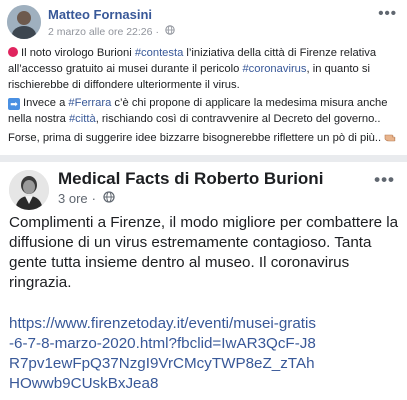 This screenshot has width=407, height=400. What do you see at coordinates (46, 103) in the screenshot?
I see `text-segment: Invece a` at bounding box center [46, 103].